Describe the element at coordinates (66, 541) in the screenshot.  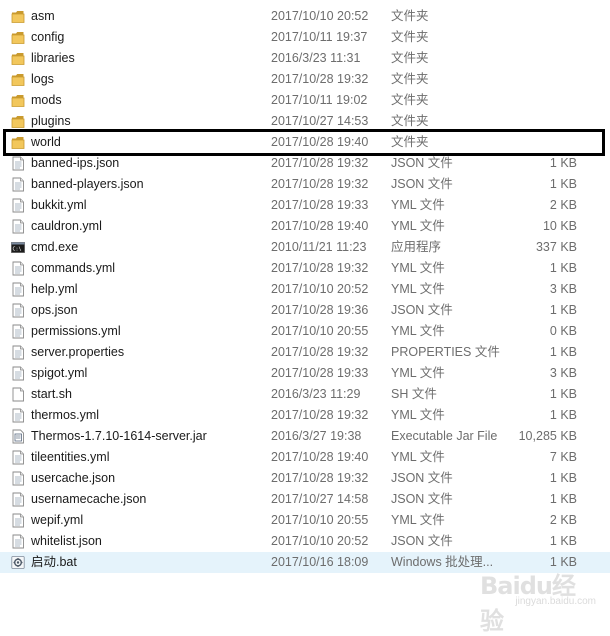
I see `file-name: whitelist.json` at that location.